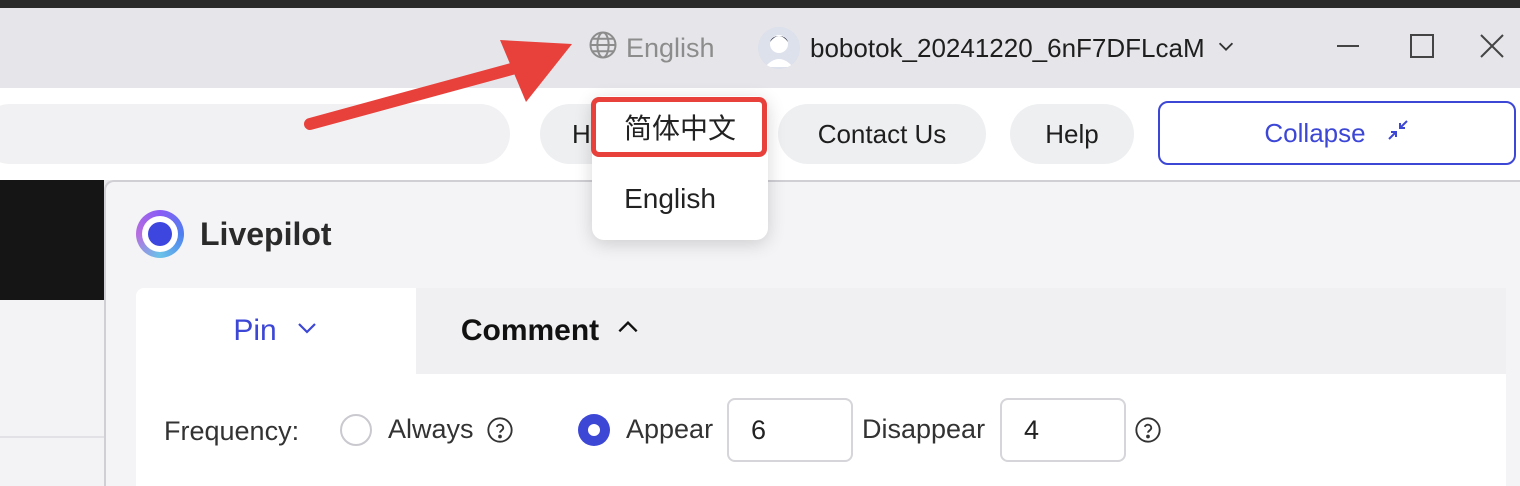 The image size is (1520, 486). Describe the element at coordinates (760, 4) in the screenshot. I see `top-strip` at that location.